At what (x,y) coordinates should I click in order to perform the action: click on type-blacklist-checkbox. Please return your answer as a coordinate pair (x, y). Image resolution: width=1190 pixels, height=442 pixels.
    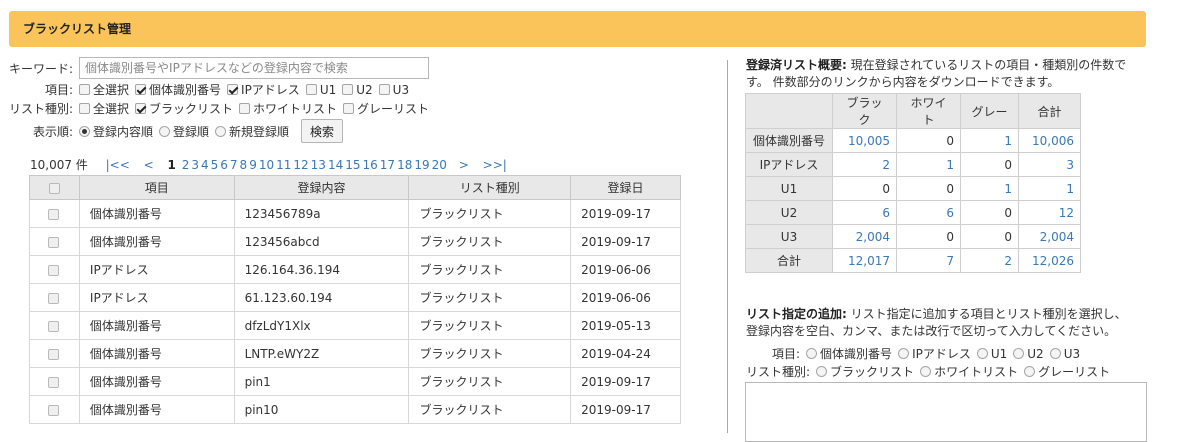
    Looking at the image, I should click on (141, 108).